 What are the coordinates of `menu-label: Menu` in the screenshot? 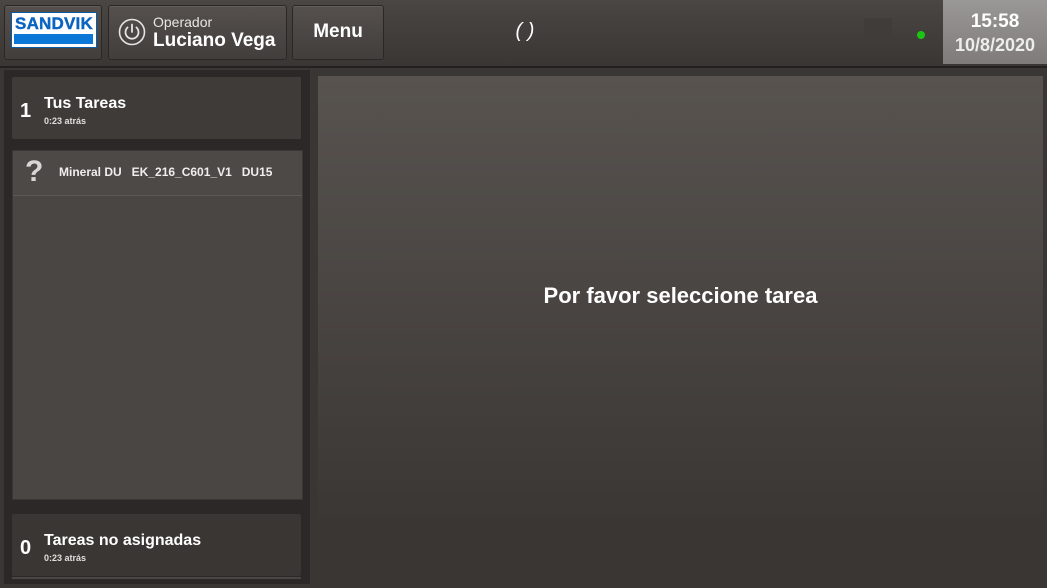 It's located at (338, 31).